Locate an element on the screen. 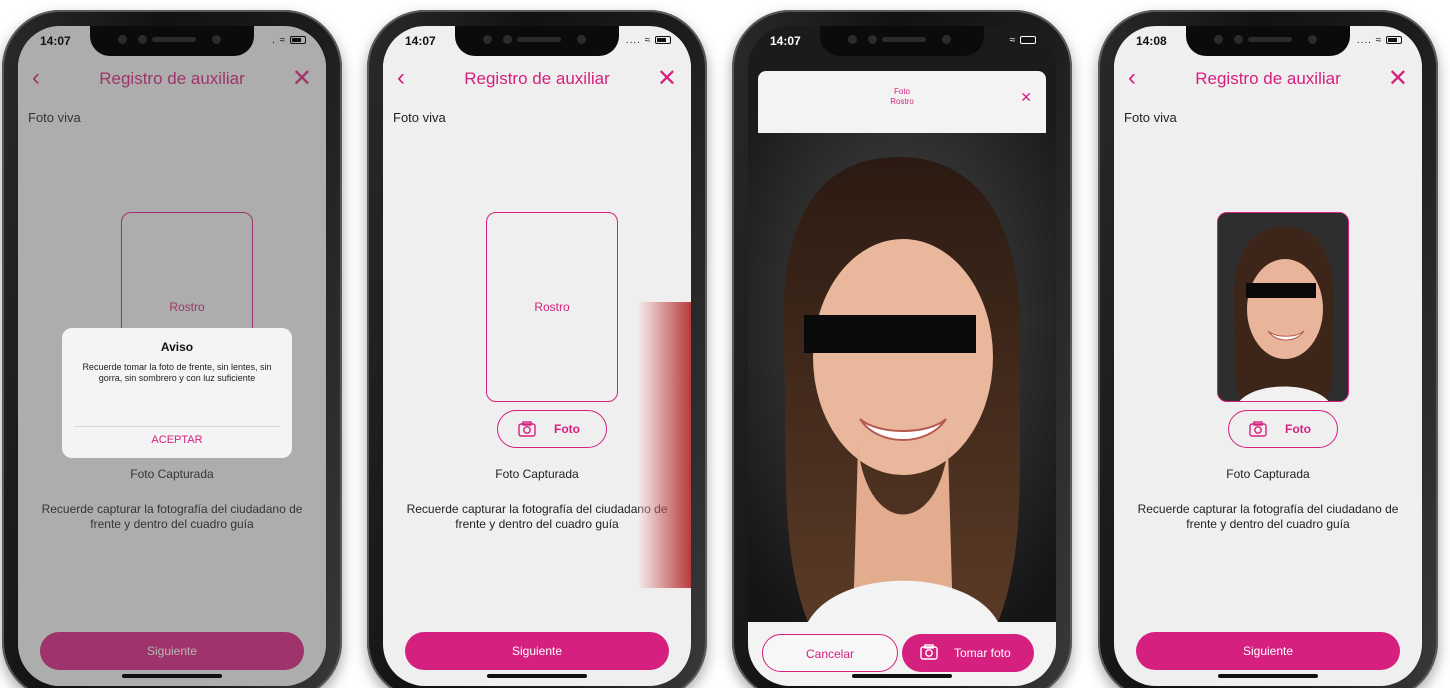 This screenshot has width=1450, height=688. camera-sheet-header: Foto Rostro ✕ is located at coordinates (902, 102).